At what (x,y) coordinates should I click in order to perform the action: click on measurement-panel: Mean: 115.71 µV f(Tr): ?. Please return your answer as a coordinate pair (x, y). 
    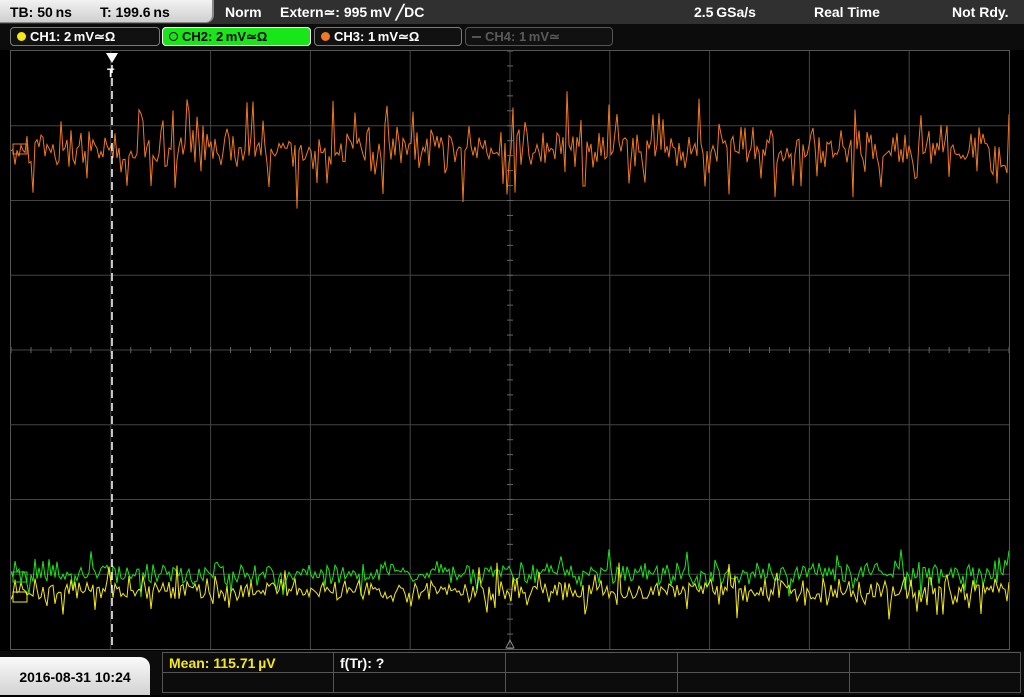
    Looking at the image, I should click on (592, 673).